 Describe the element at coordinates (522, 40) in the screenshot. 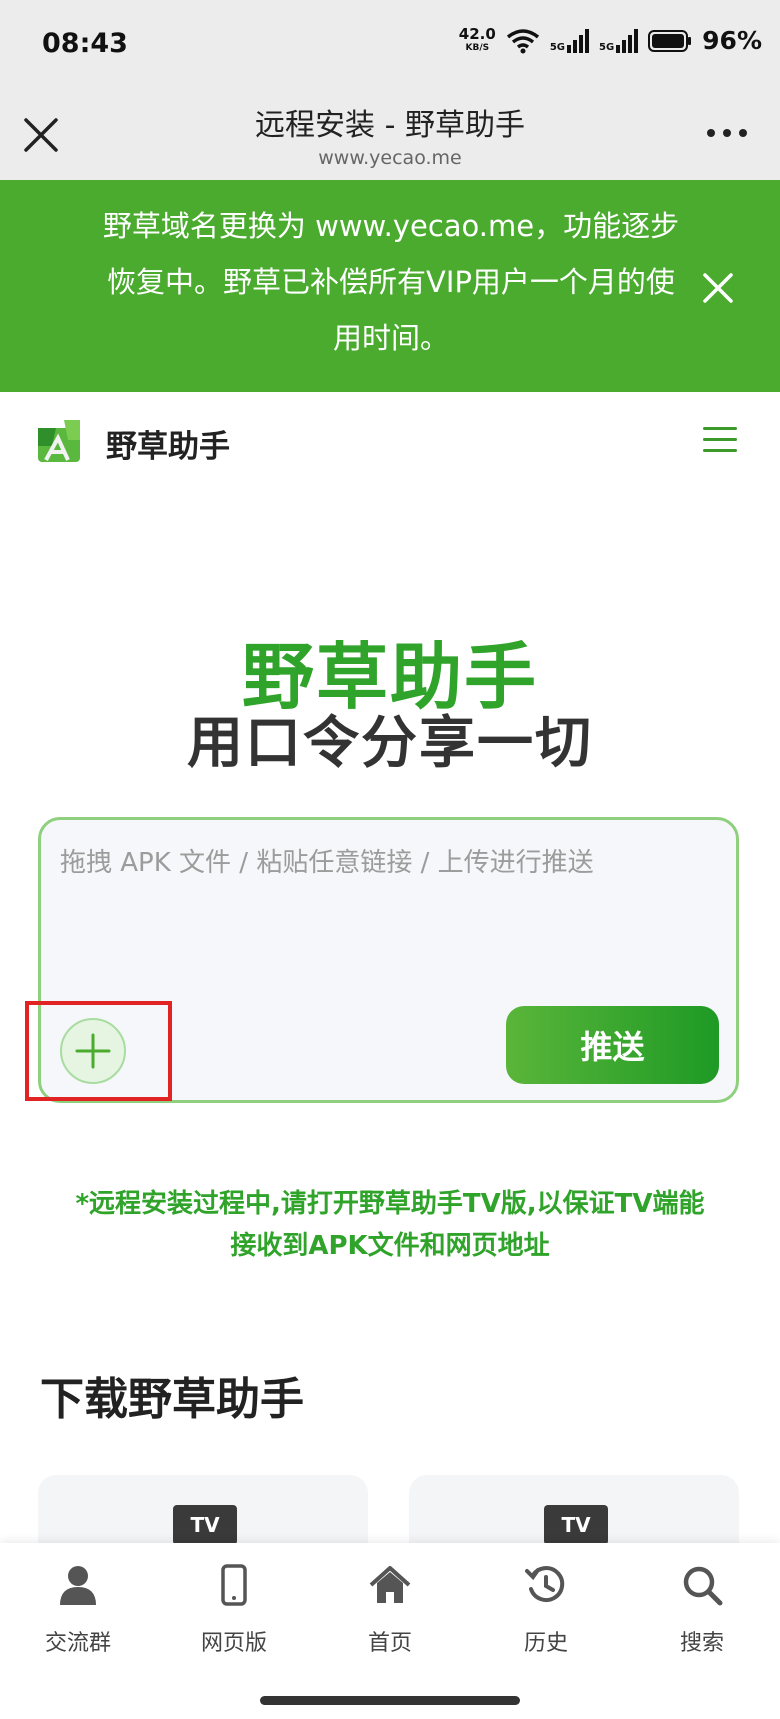

I see `wifi-icon` at that location.